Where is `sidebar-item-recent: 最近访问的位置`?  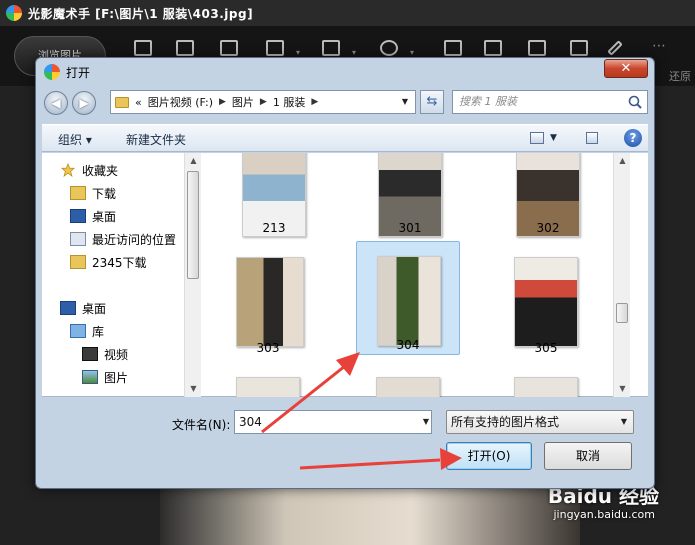
sidebar-item-recent: 最近访问的位置 is located at coordinates (123, 239).